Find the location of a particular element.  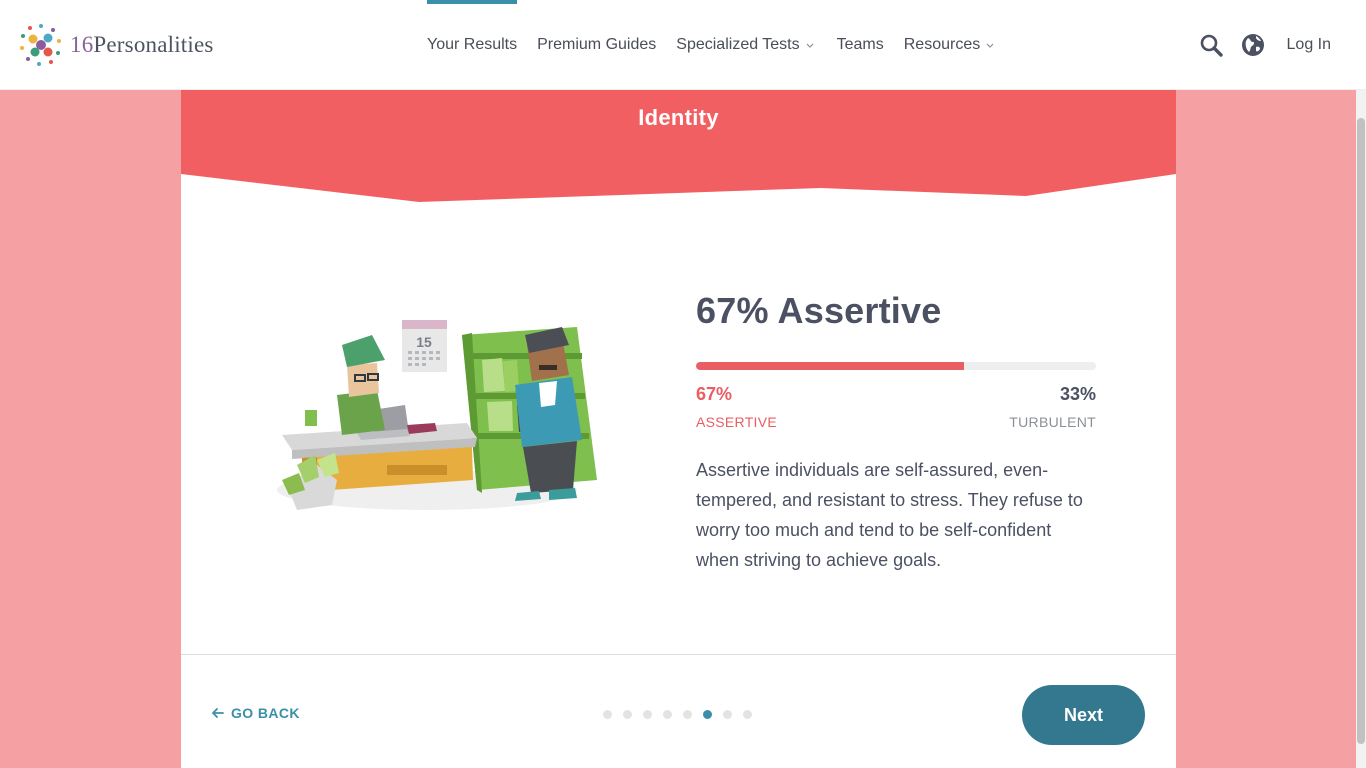

go-back-button: GO BACK is located at coordinates (255, 713).